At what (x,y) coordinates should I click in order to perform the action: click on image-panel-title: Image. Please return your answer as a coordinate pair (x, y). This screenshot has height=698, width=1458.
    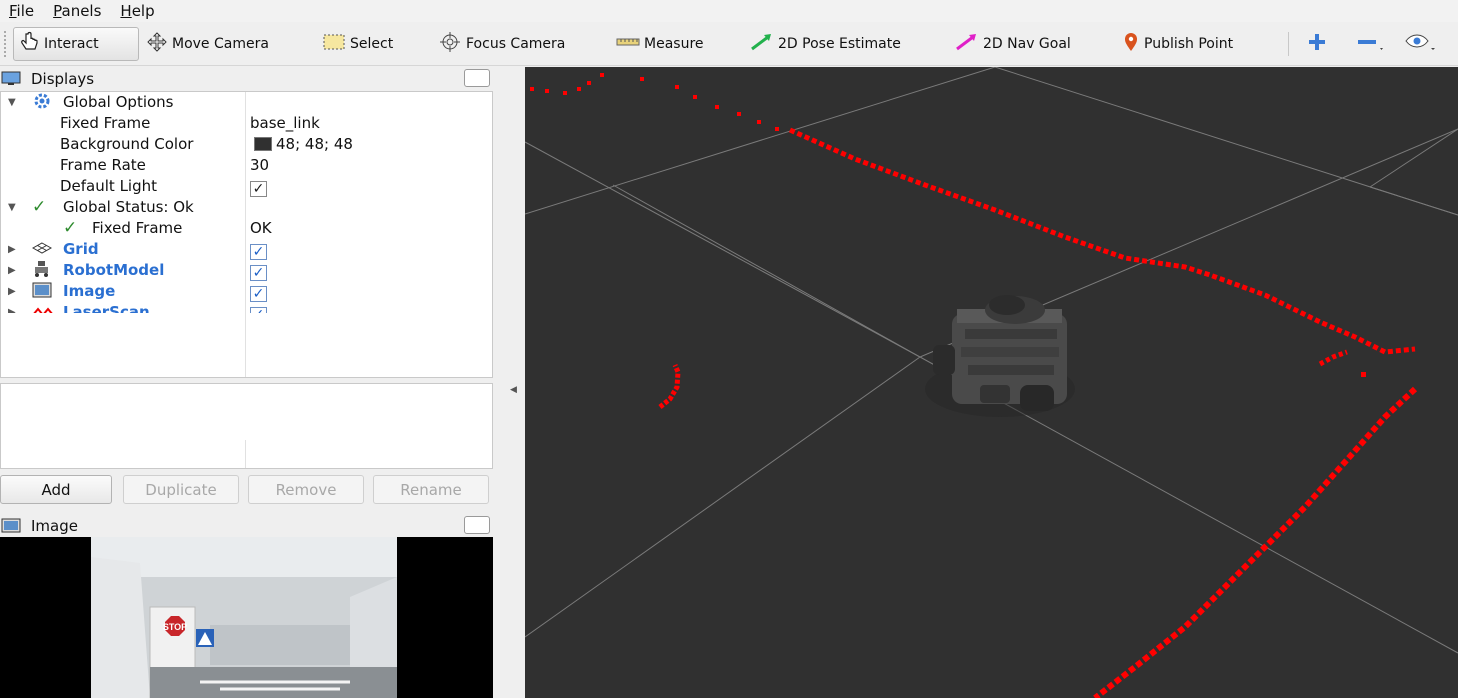
    Looking at the image, I should click on (246, 525).